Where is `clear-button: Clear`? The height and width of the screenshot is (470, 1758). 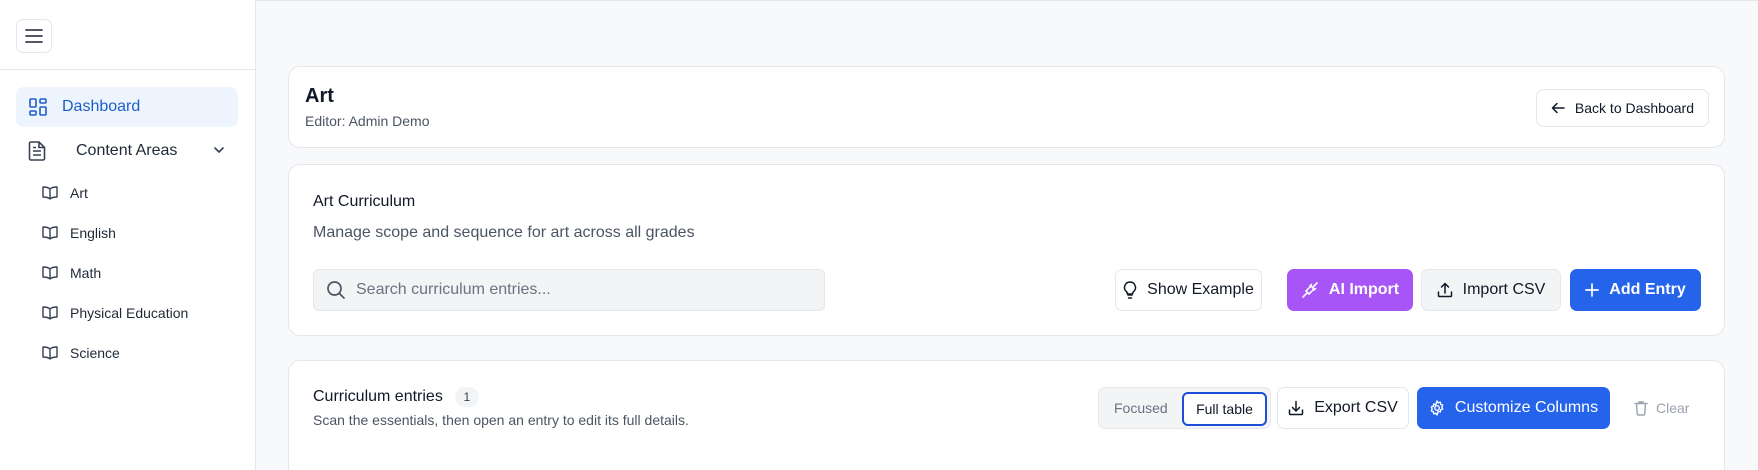 clear-button: Clear is located at coordinates (1664, 408).